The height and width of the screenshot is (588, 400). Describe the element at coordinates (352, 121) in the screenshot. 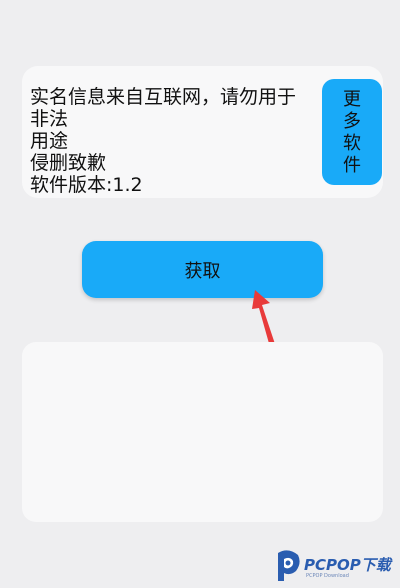

I see `more-software-char: 多` at that location.